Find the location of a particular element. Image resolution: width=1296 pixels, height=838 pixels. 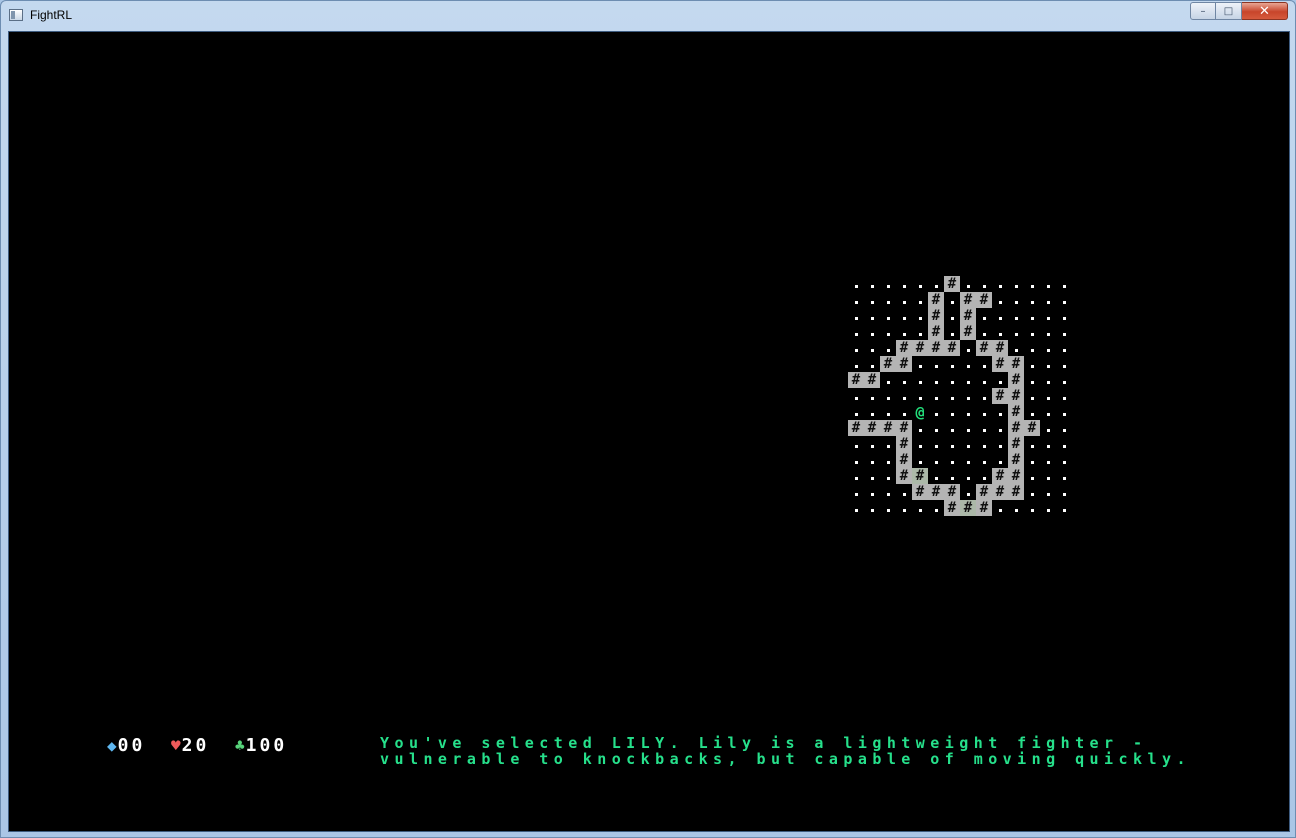

gems-stat: ◆ 00 is located at coordinates (126, 745).